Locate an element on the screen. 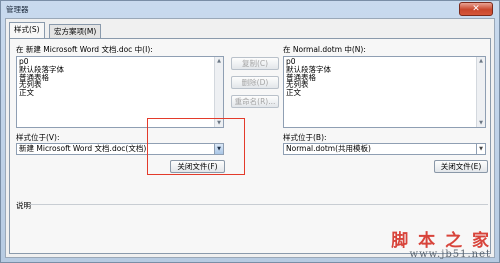  delete-button: 删除(D) is located at coordinates (255, 82).